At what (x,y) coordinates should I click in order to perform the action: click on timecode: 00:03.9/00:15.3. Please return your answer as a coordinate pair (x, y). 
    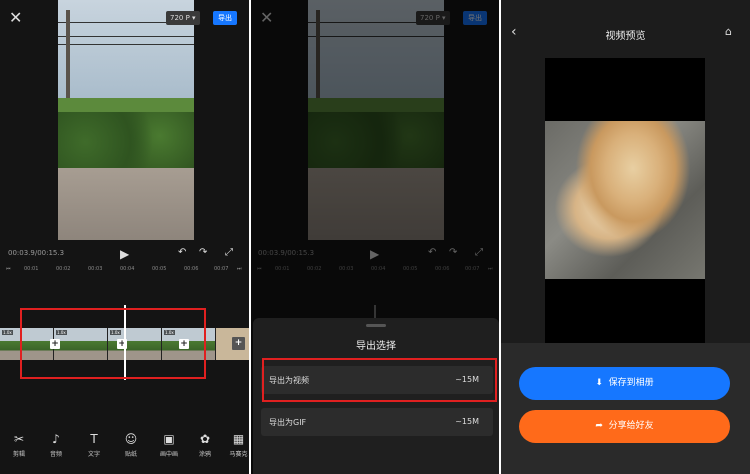
    Looking at the image, I should click on (36, 253).